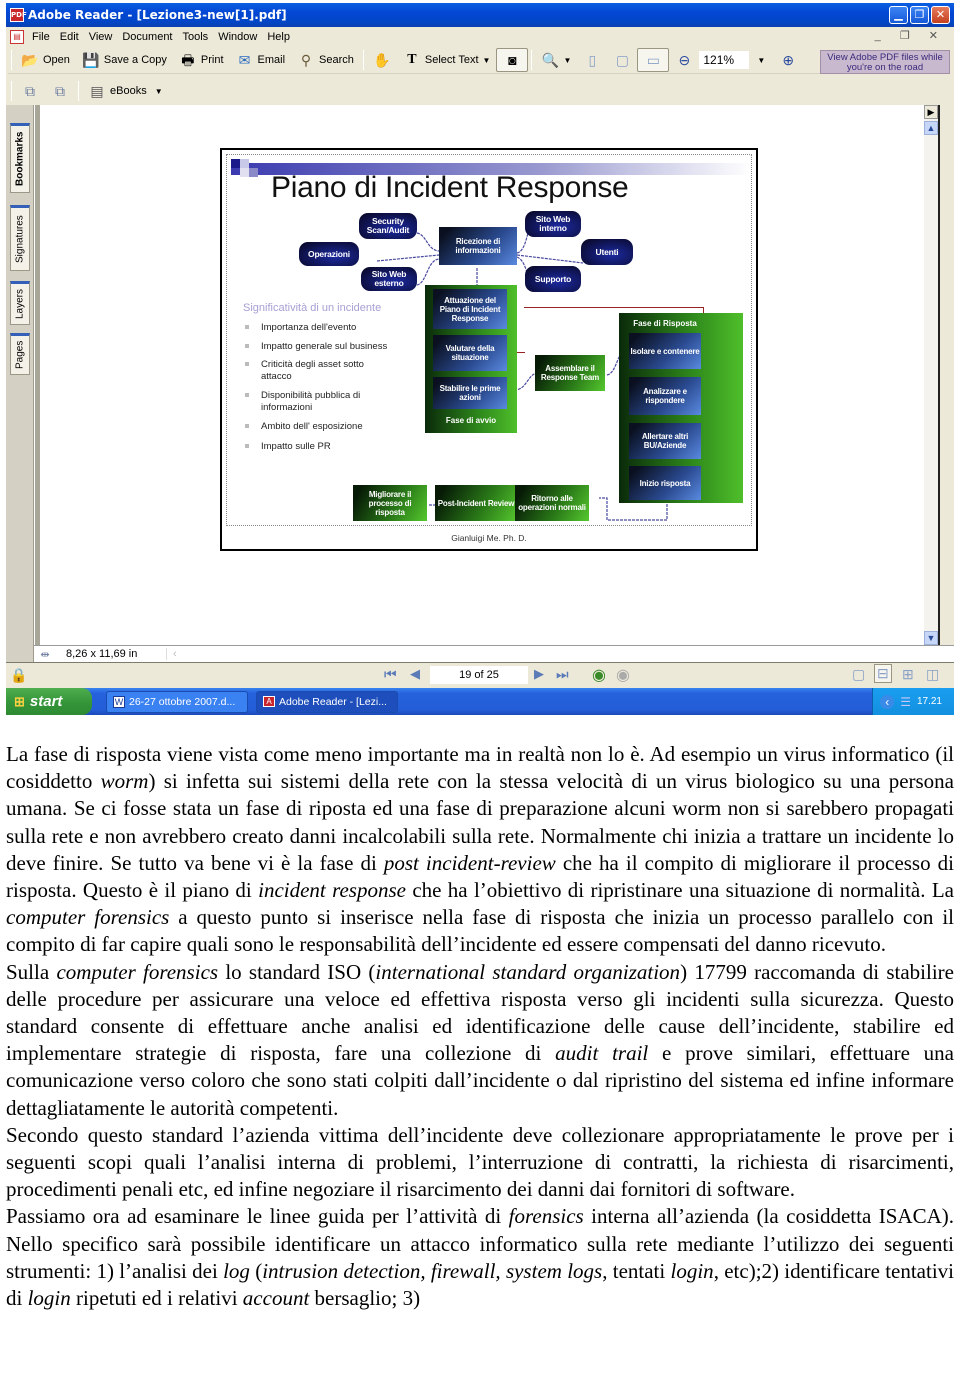 This screenshot has height=1394, width=960. What do you see at coordinates (271, 60) in the screenshot?
I see `email-label: Email` at bounding box center [271, 60].